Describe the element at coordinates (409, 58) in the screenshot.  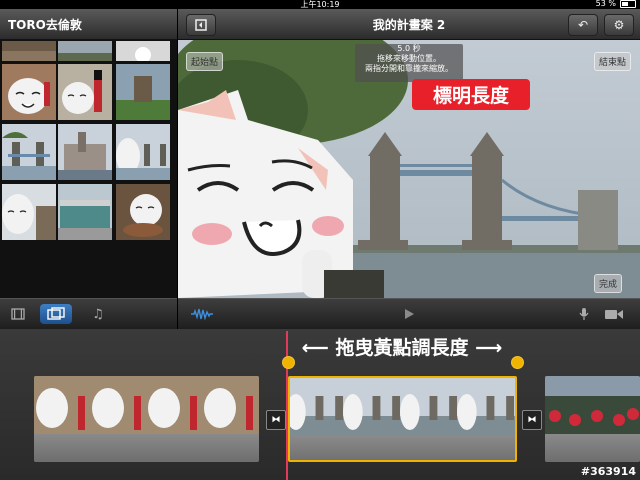
I see `tooltip-move-hint: 拖移來移動位置。` at that location.